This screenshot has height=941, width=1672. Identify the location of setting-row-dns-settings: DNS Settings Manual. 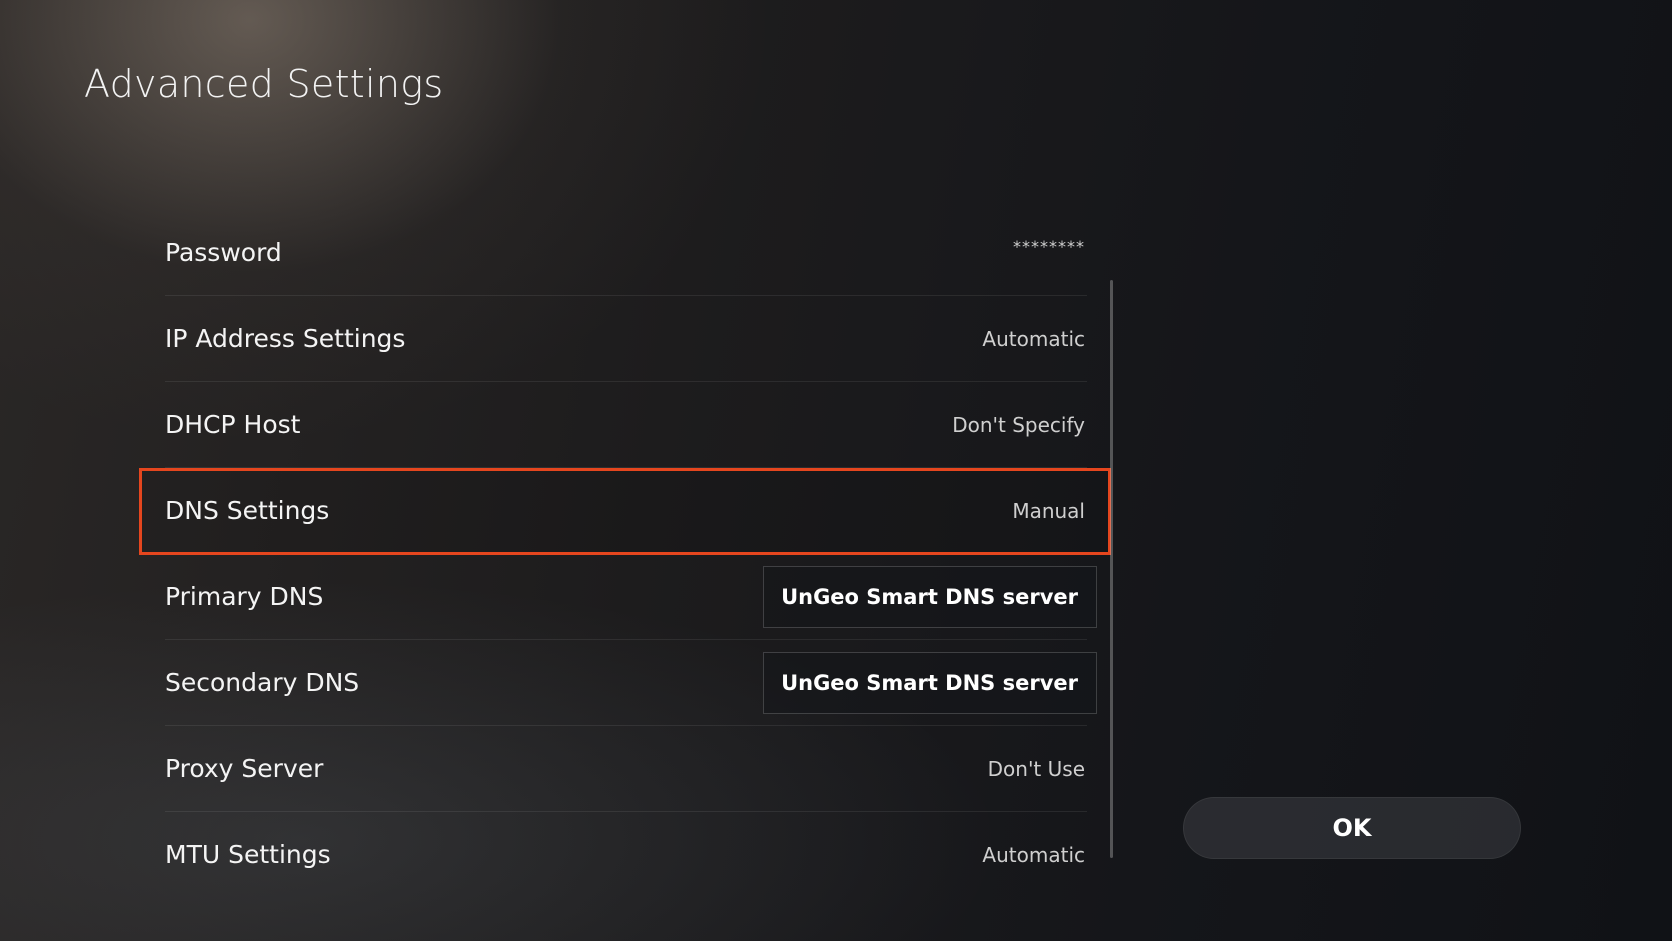
(625, 511).